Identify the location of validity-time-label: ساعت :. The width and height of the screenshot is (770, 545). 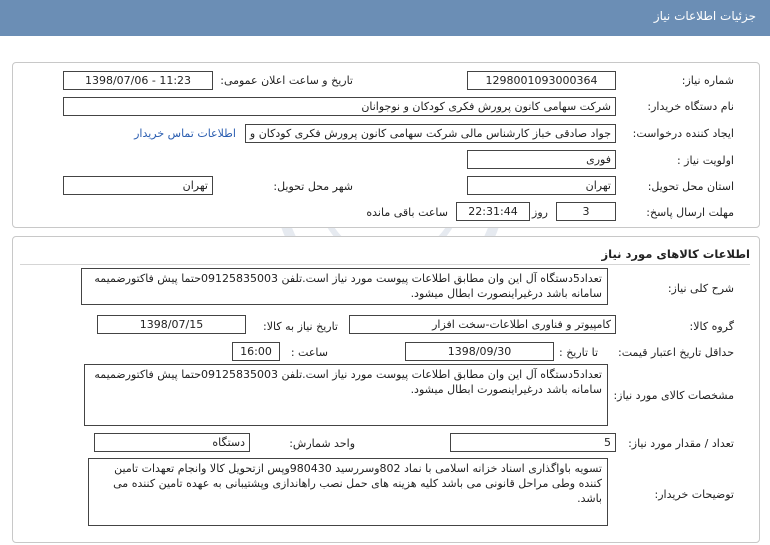
(309, 352).